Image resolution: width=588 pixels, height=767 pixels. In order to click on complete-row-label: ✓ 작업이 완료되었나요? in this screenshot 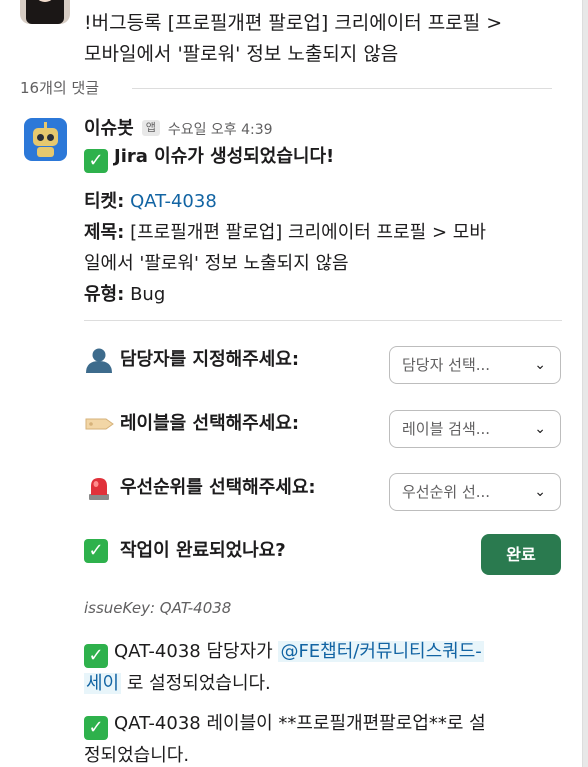, I will do `click(185, 551)`.